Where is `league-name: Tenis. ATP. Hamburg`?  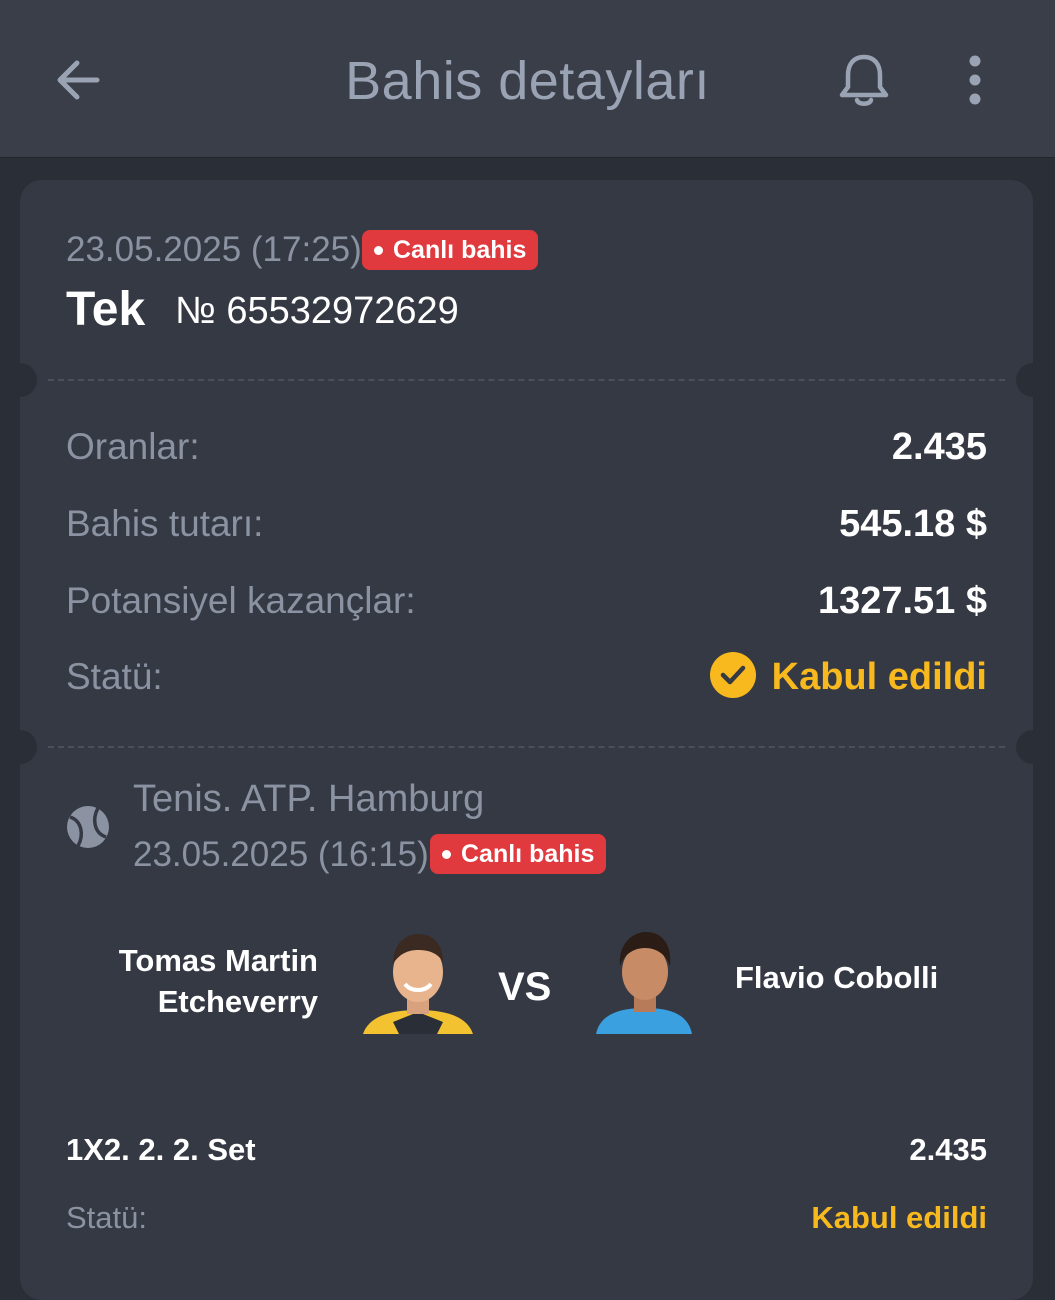 league-name: Tenis. ATP. Hamburg is located at coordinates (309, 799).